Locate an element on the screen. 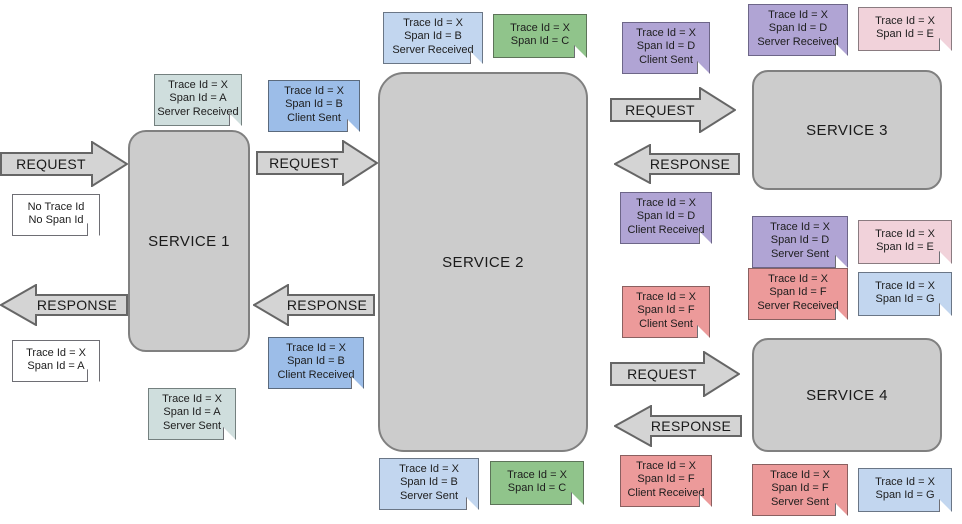 The height and width of the screenshot is (524, 962). note-span-f-client-sent: Trace Id = X Span Id = F Client Sent is located at coordinates (666, 312).